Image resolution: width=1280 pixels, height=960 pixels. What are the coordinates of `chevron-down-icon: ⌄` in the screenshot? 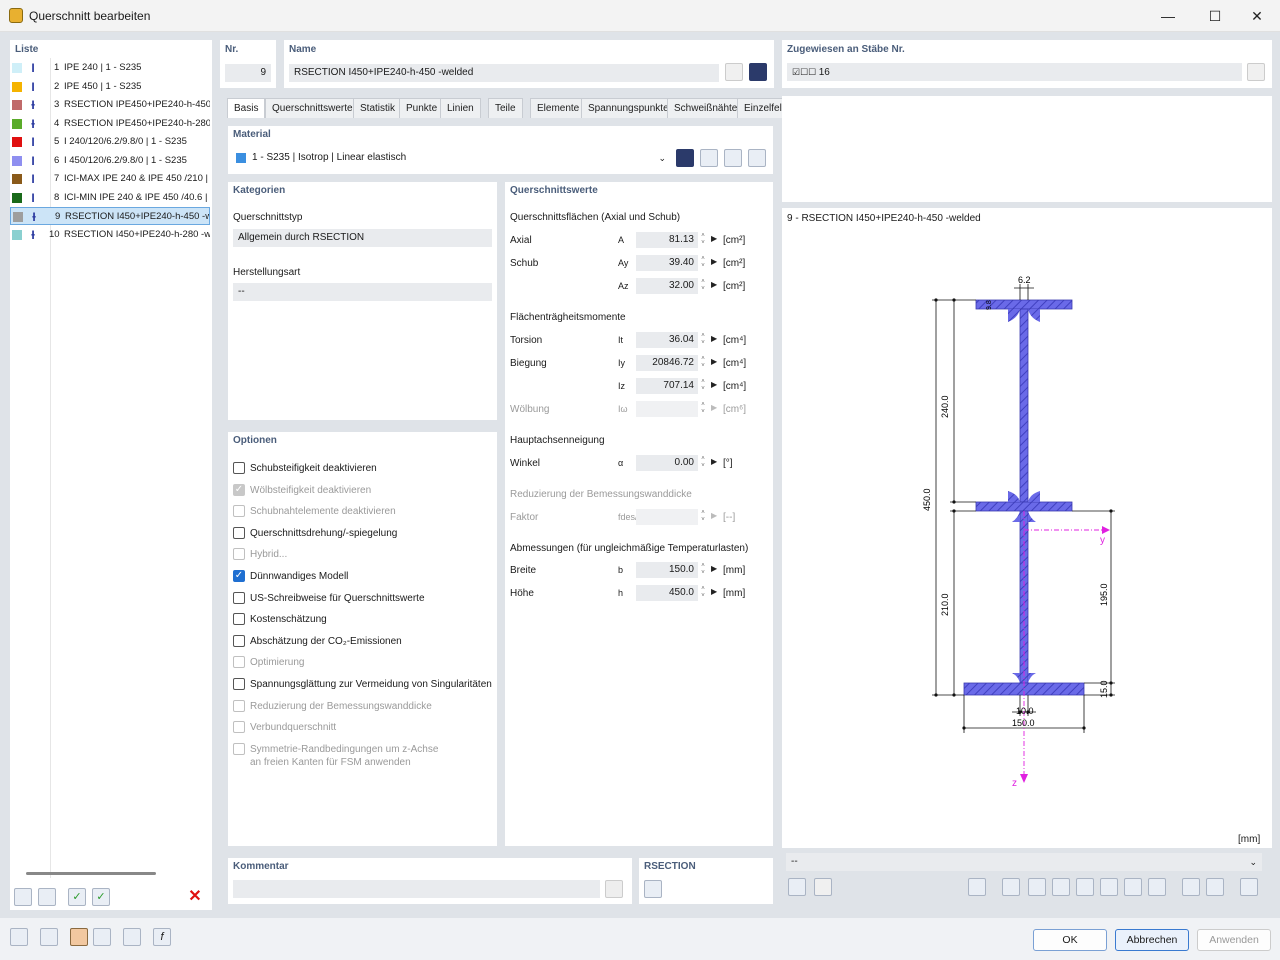 It's located at (662, 158).